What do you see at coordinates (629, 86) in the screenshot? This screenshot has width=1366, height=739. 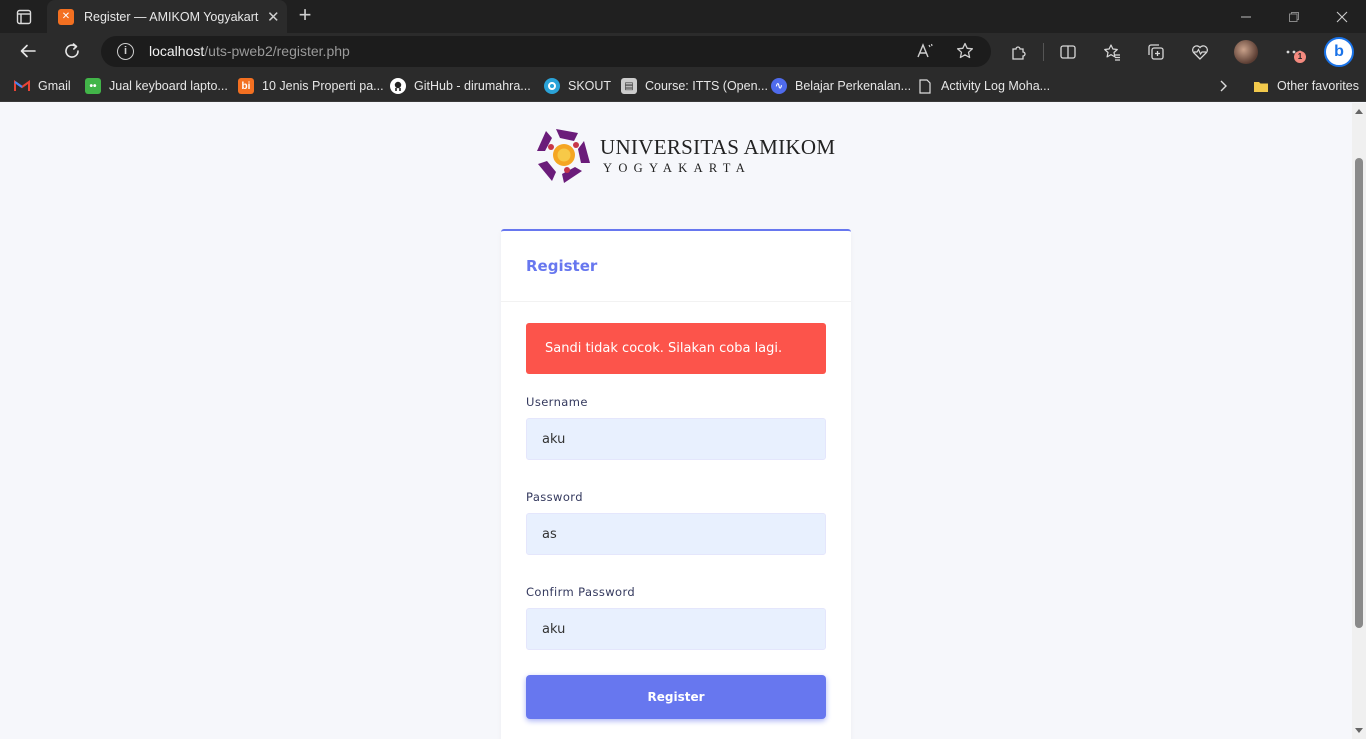 I see `course-icon: ▤` at bounding box center [629, 86].